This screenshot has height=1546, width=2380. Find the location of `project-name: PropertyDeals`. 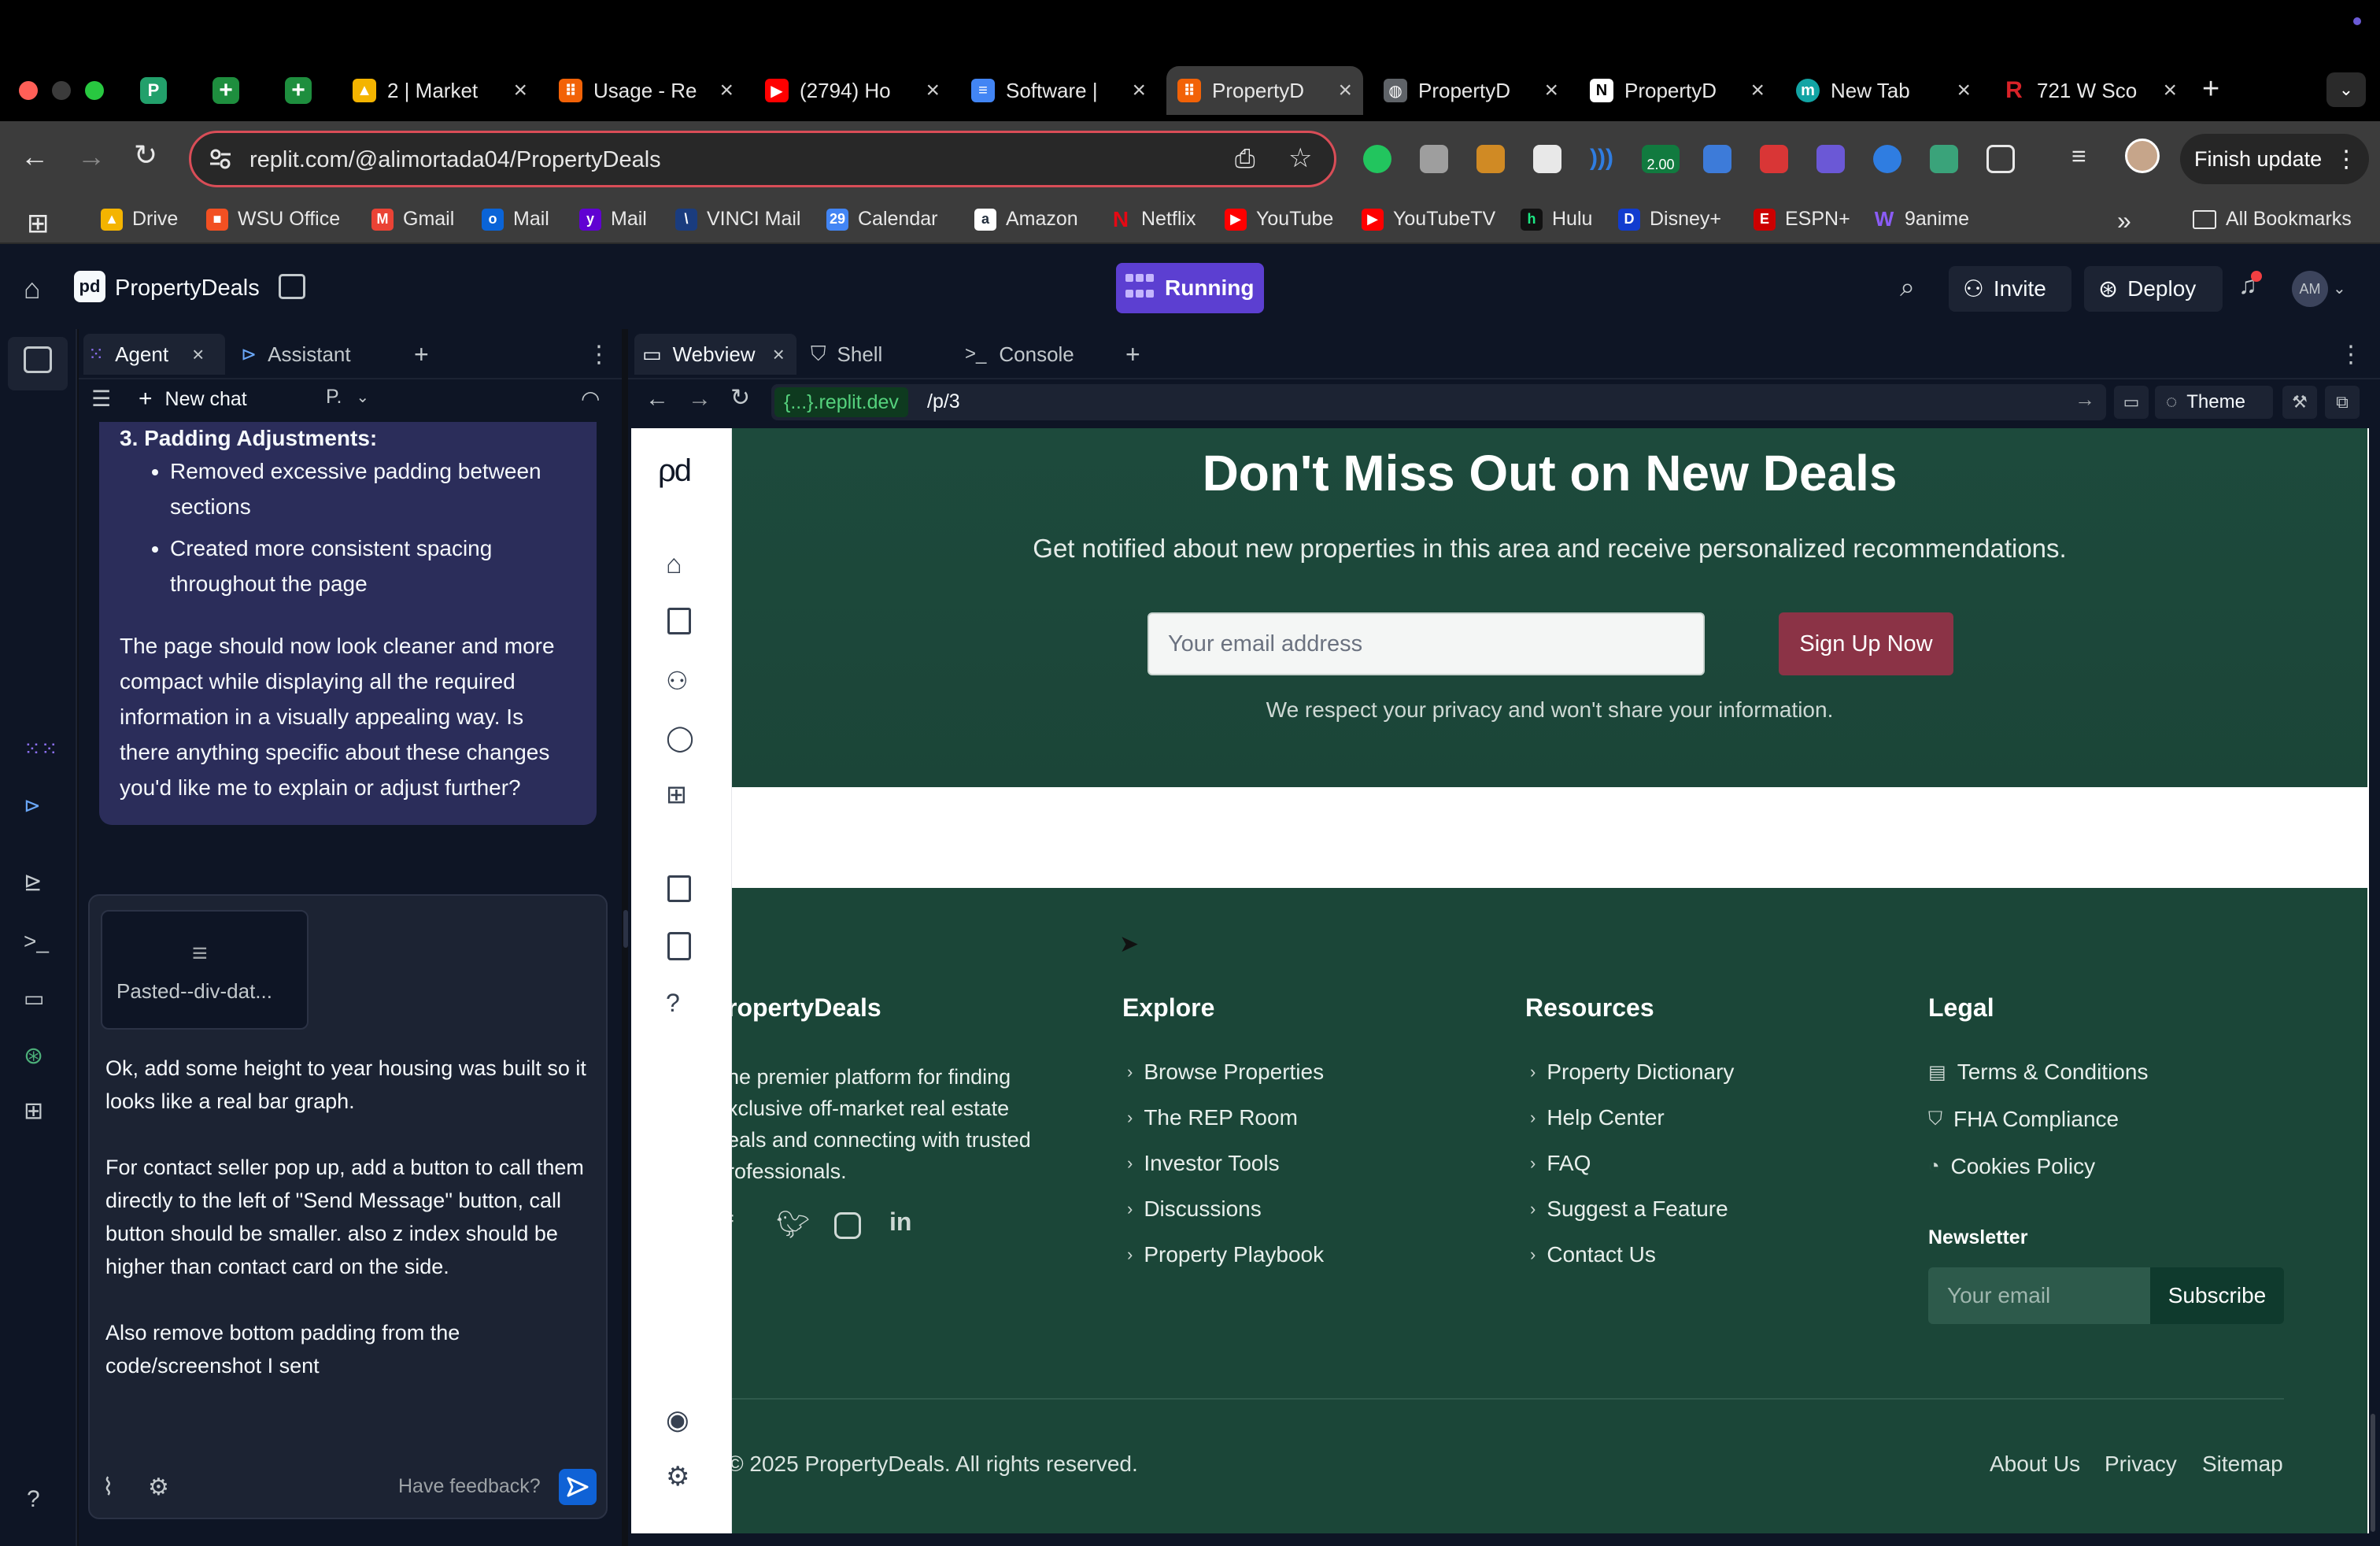

project-name: PropertyDeals is located at coordinates (187, 288).